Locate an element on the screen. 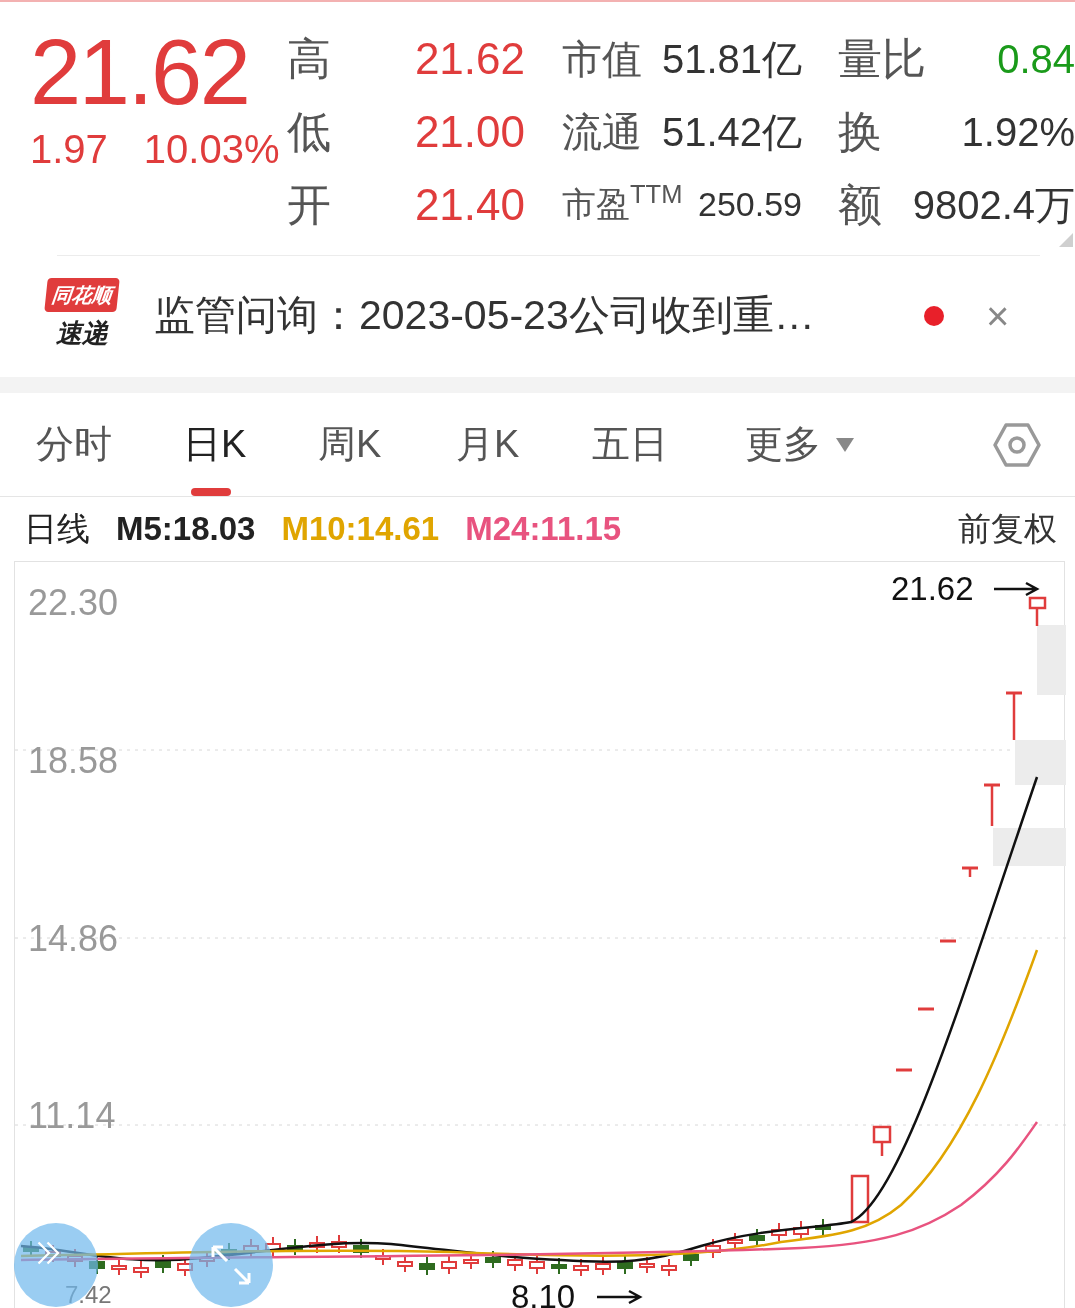 The height and width of the screenshot is (1308, 1075). stat-label: 低 is located at coordinates (309, 131).